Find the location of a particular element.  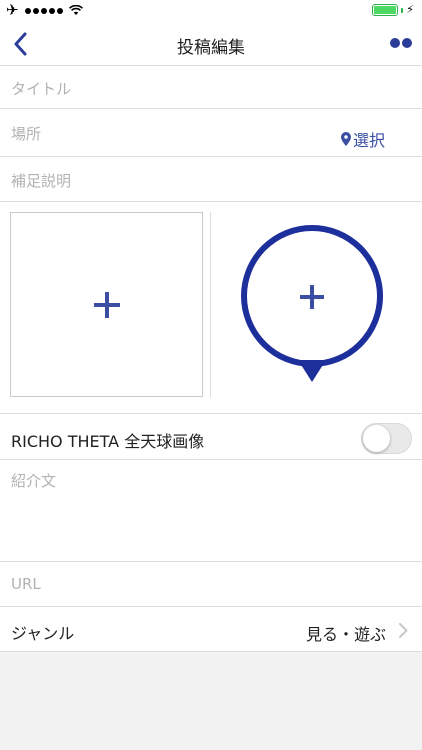

place-select-label: 選択 is located at coordinates (368, 140).